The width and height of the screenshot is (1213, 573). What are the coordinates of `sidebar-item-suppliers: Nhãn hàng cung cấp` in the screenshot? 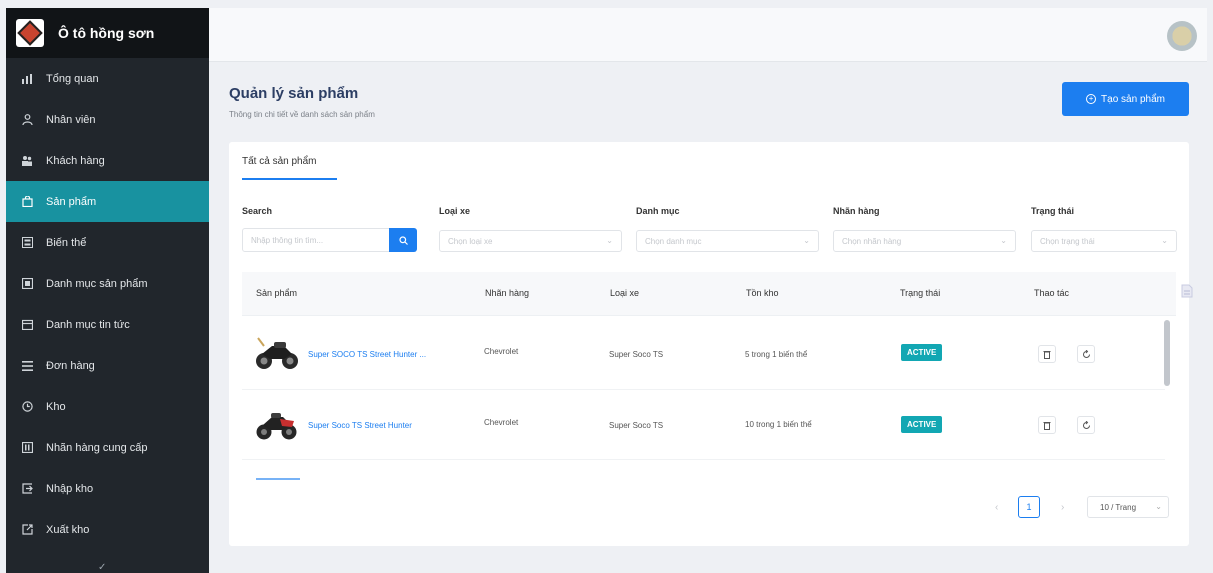 It's located at (107, 447).